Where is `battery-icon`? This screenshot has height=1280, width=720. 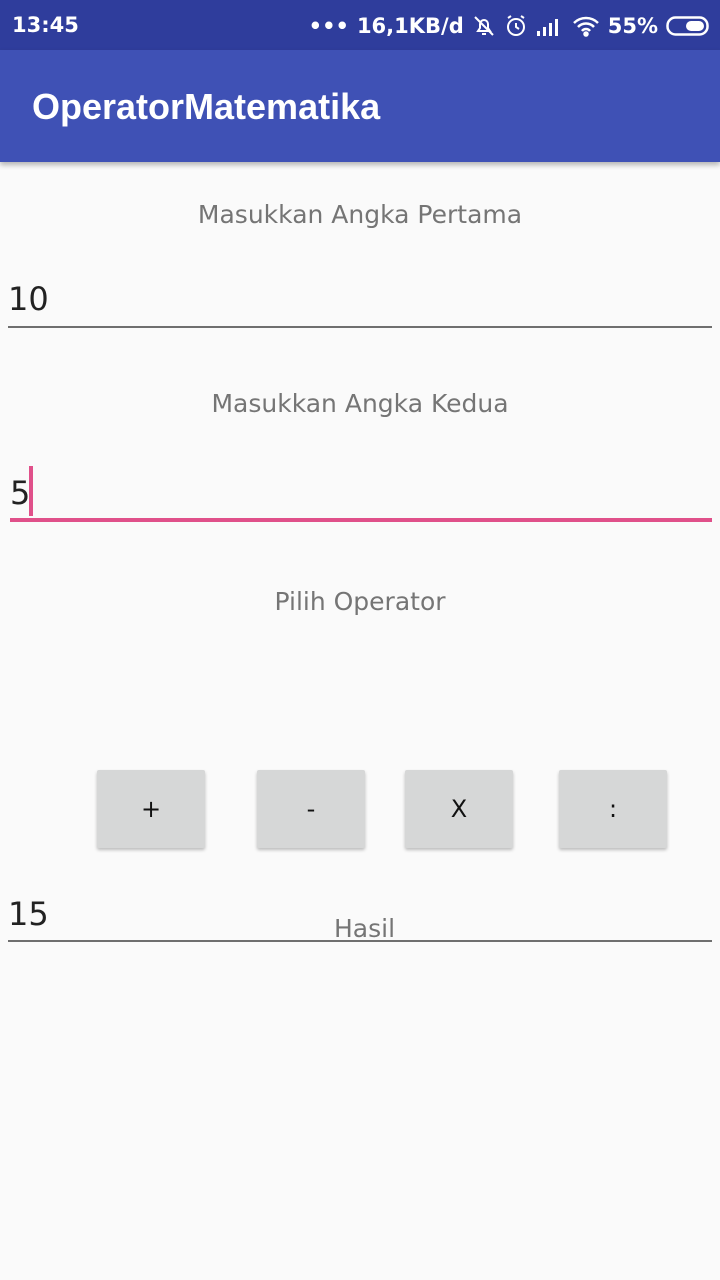 battery-icon is located at coordinates (688, 26).